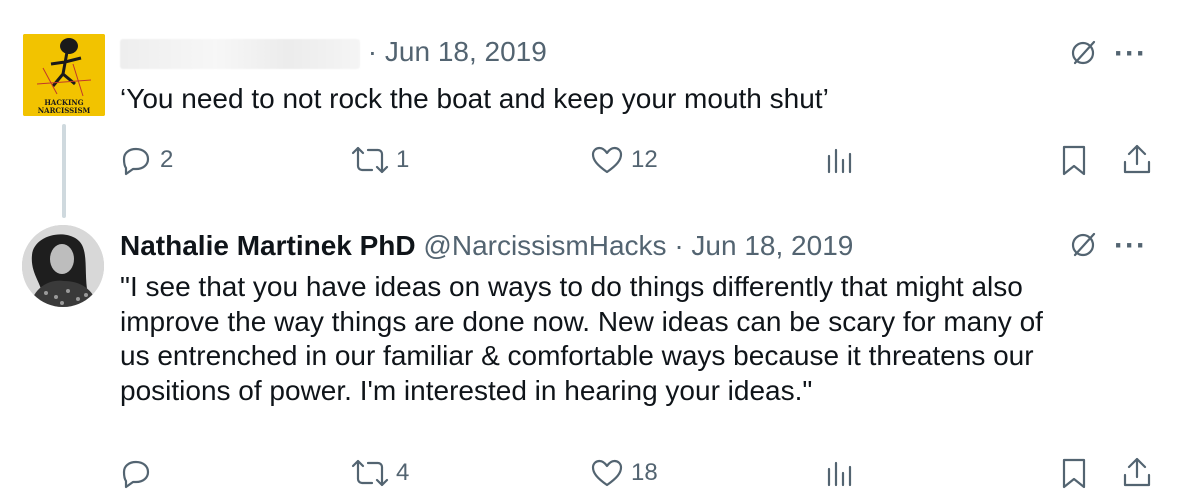  I want to click on avatar-photo, so click(63, 266).